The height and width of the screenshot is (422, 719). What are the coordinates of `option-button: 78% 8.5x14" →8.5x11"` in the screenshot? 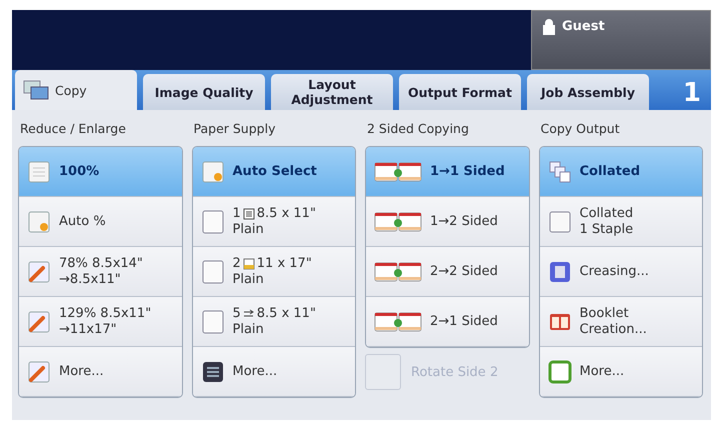 It's located at (100, 272).